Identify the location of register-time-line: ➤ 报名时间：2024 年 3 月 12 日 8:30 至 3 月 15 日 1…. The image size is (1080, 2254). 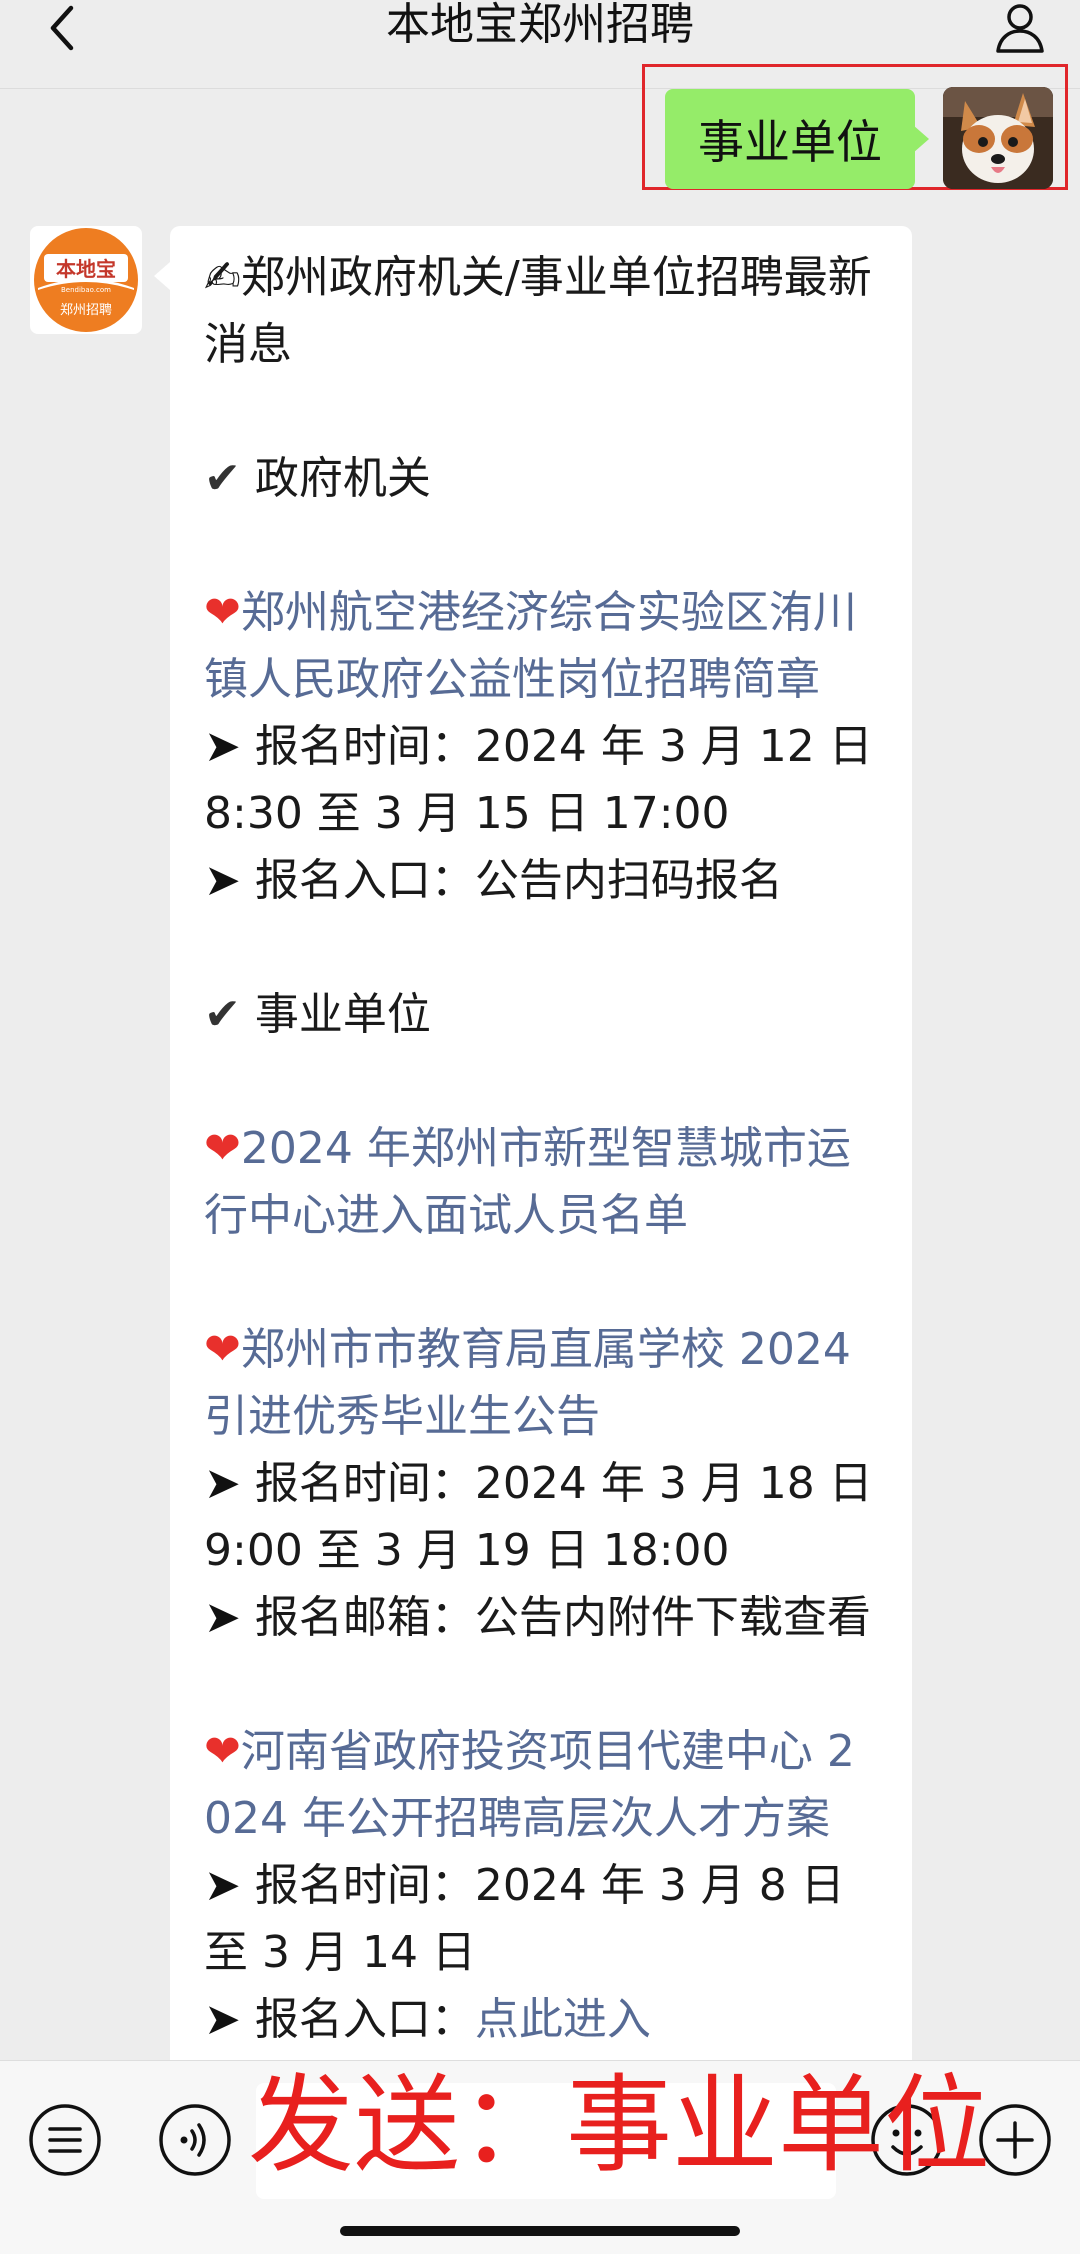
(542, 780).